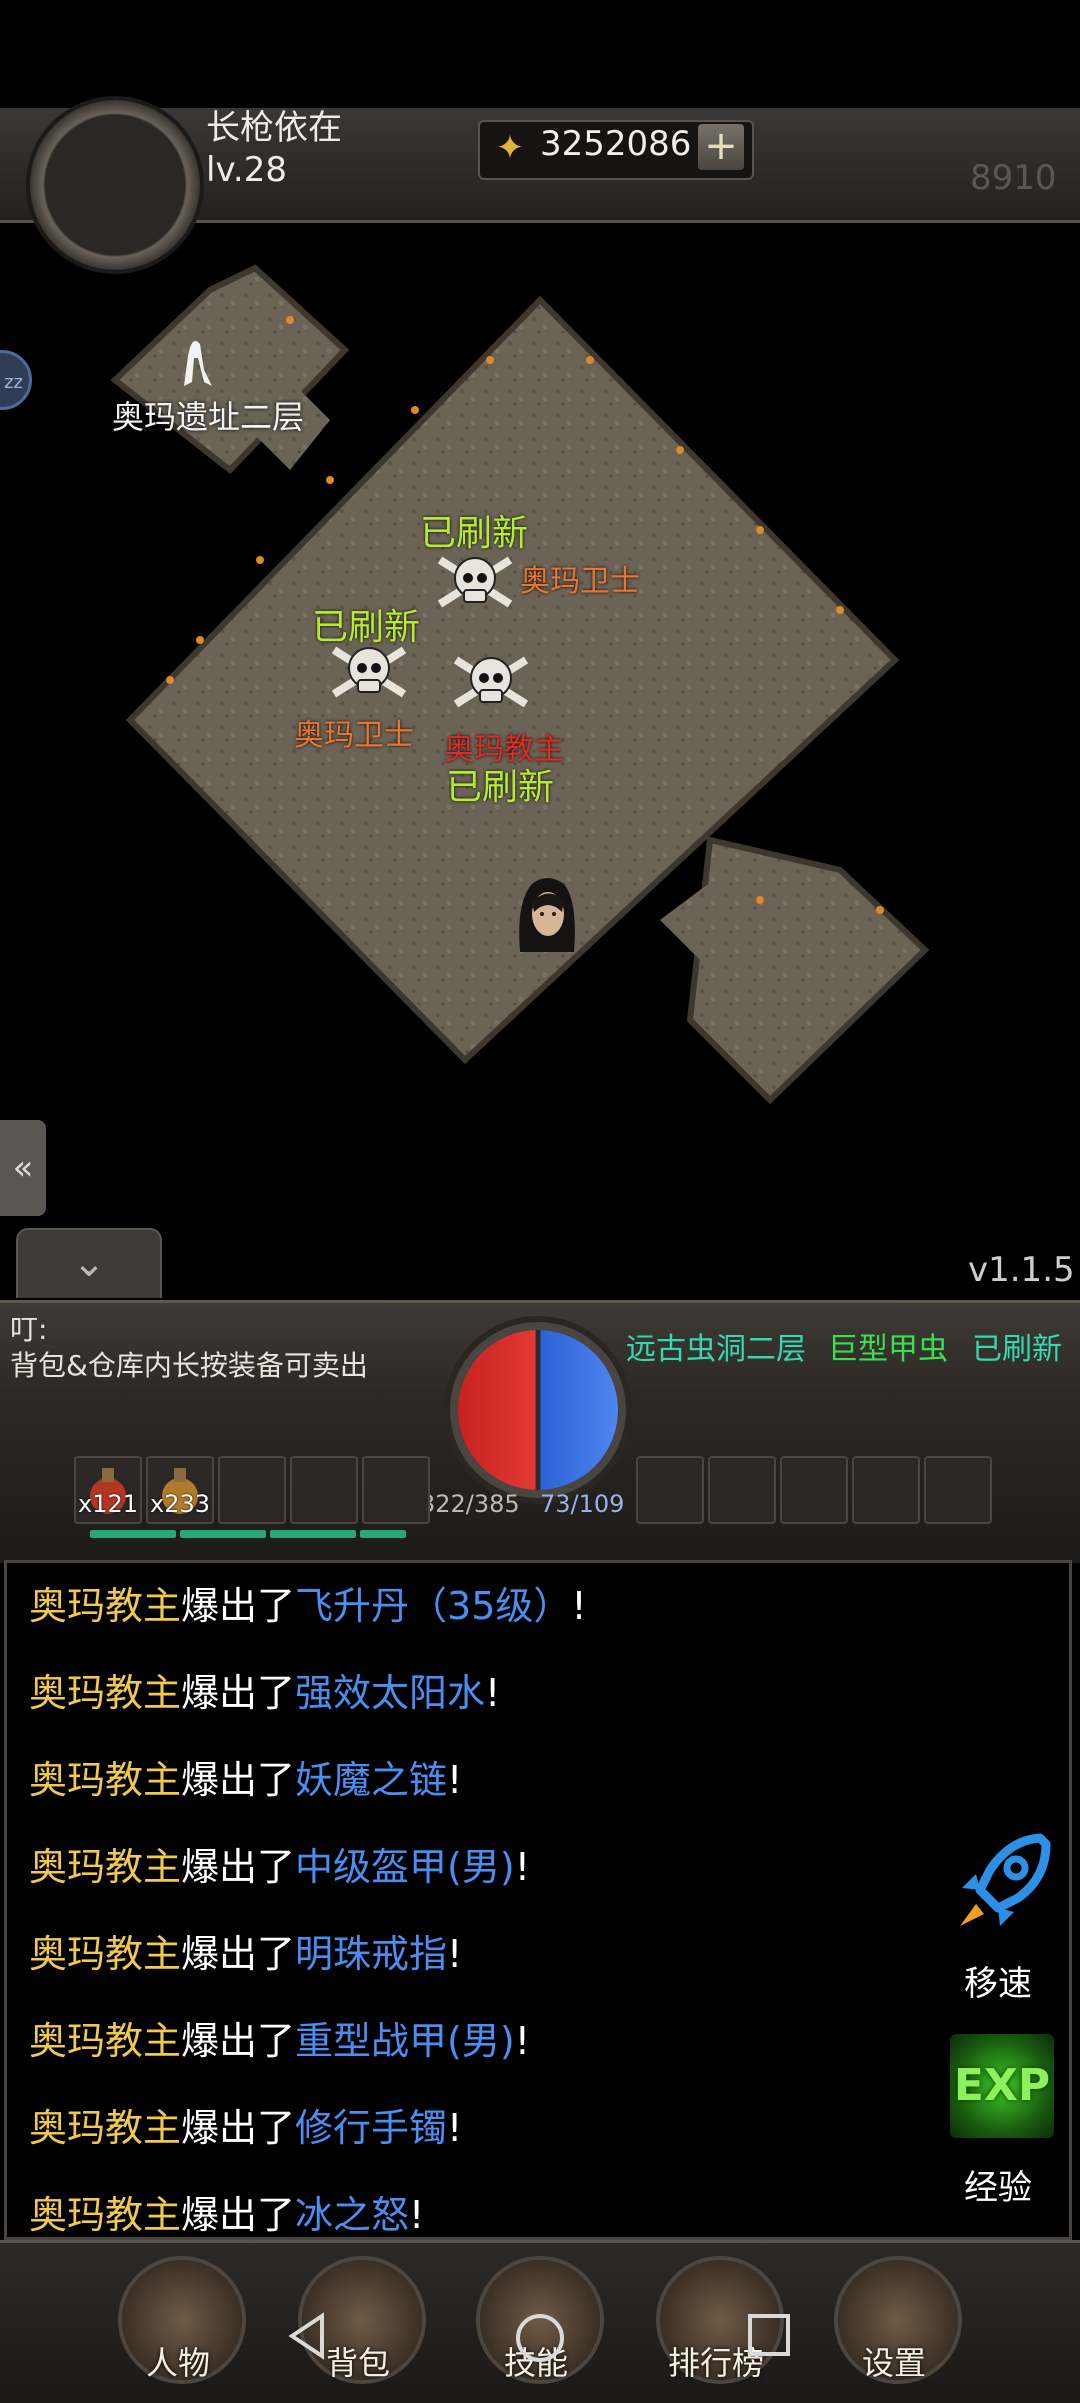  I want to click on refresh-location: 远古虫洞二层, so click(716, 1349).